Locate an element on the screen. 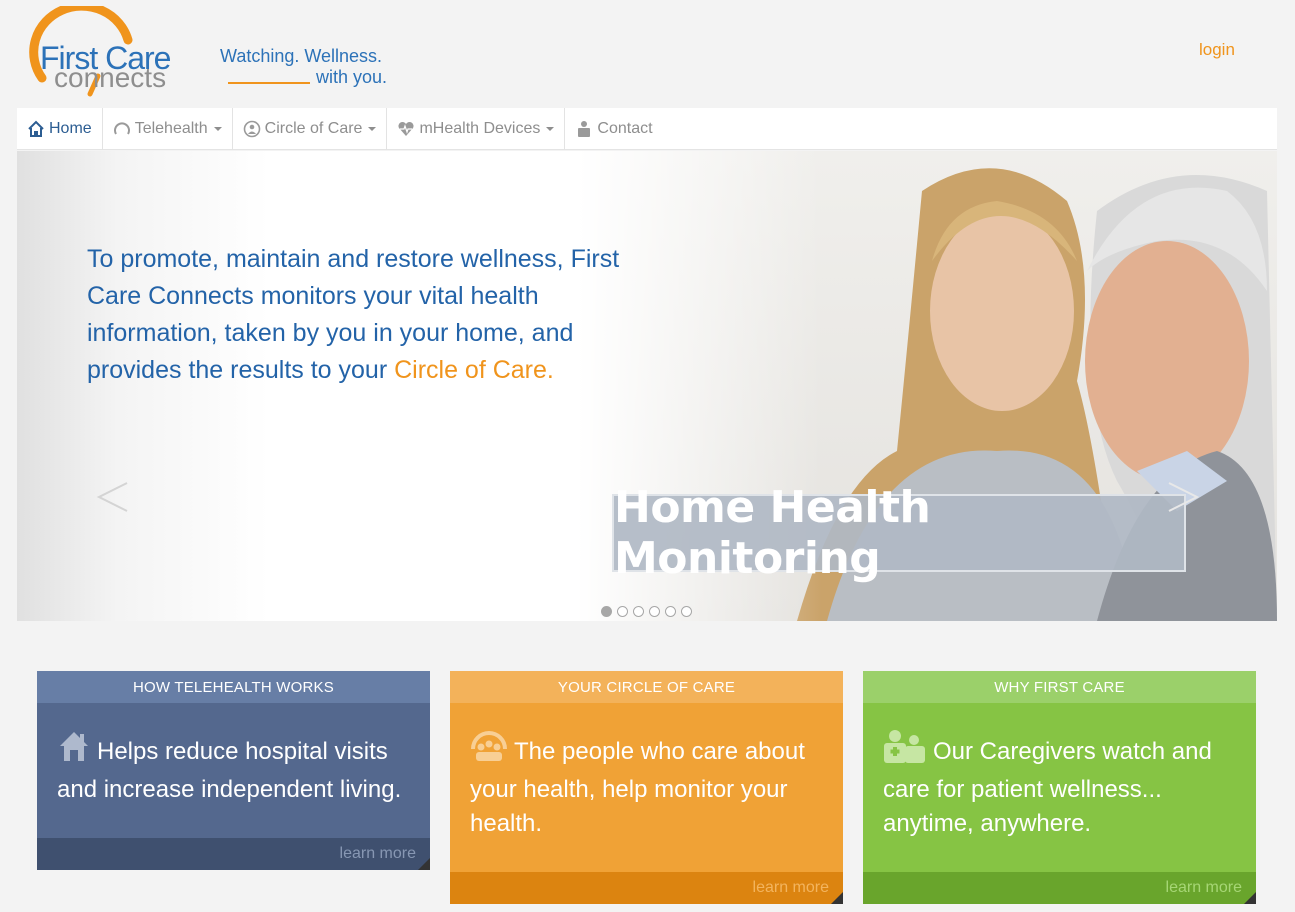 The width and height of the screenshot is (1295, 912). login-link: login is located at coordinates (1217, 50).